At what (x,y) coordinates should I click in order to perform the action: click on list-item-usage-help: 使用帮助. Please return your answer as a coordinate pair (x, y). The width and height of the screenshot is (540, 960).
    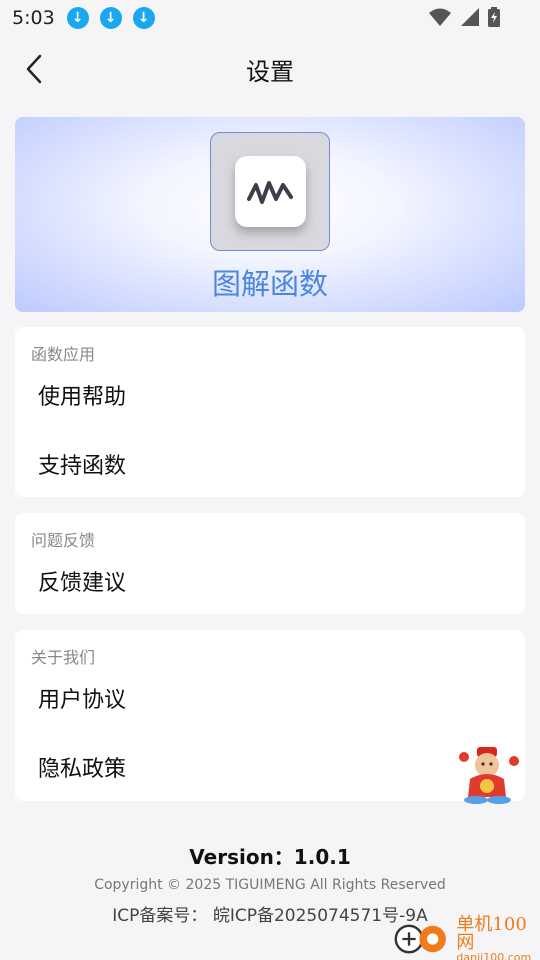
    Looking at the image, I should click on (270, 395).